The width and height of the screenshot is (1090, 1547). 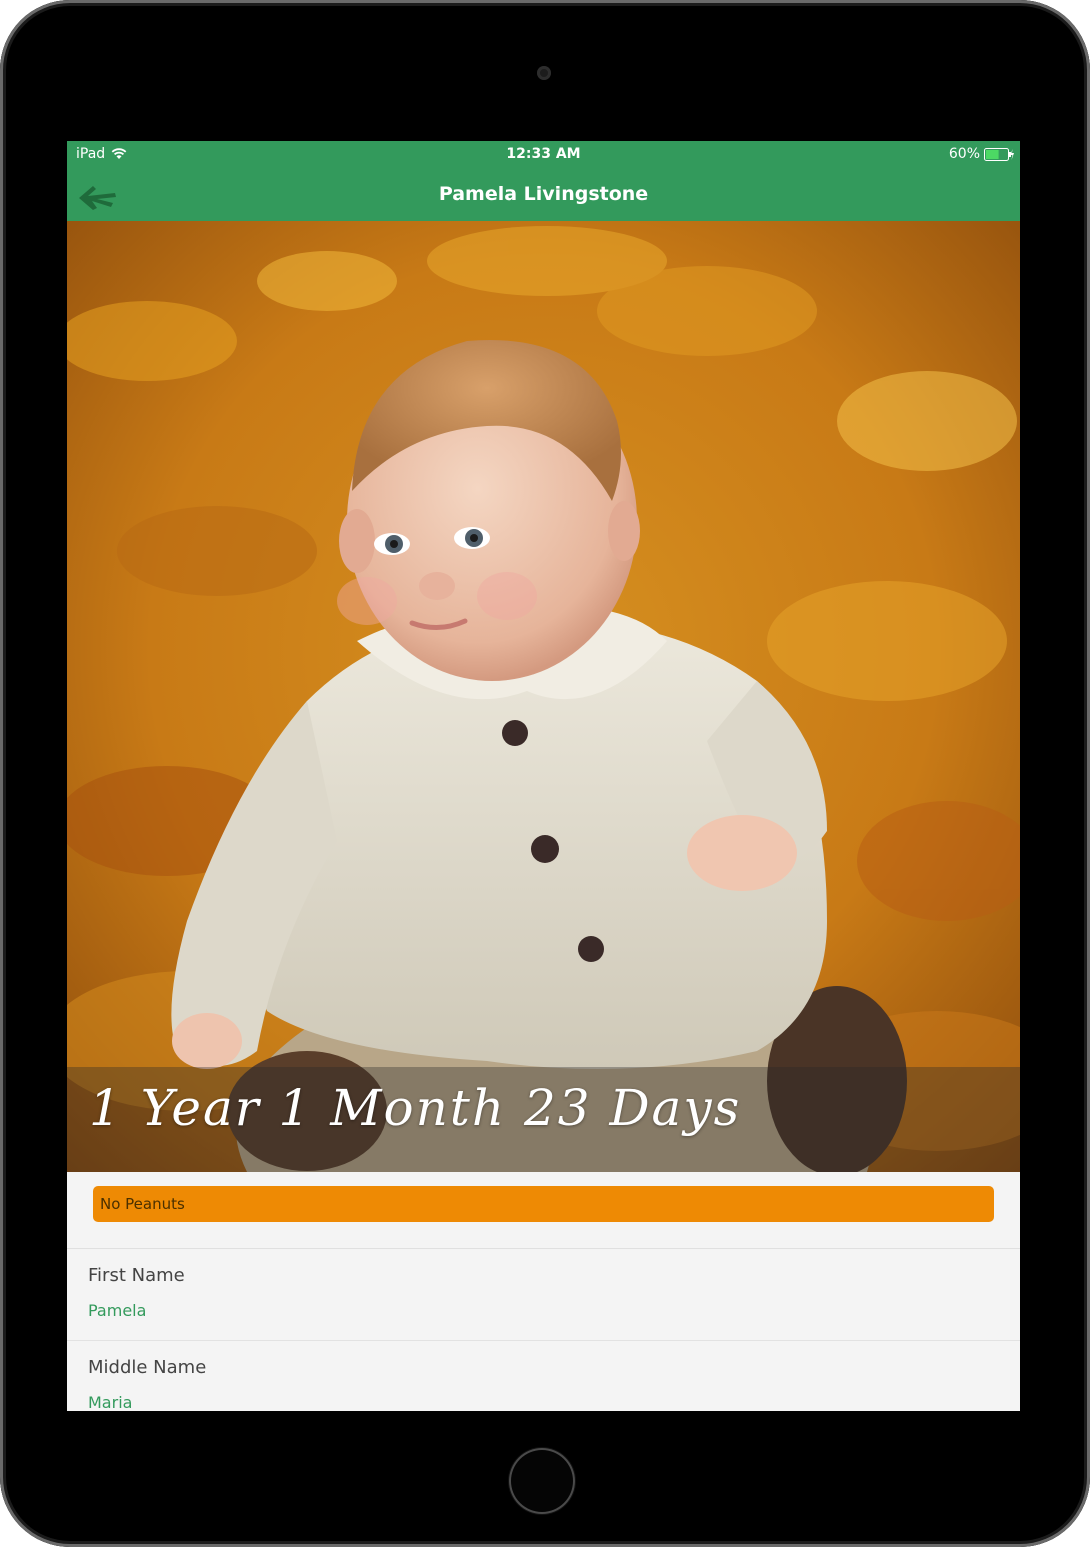 I want to click on age-text: 1 Year 1 Month 23 Days, so click(x=415, y=1108).